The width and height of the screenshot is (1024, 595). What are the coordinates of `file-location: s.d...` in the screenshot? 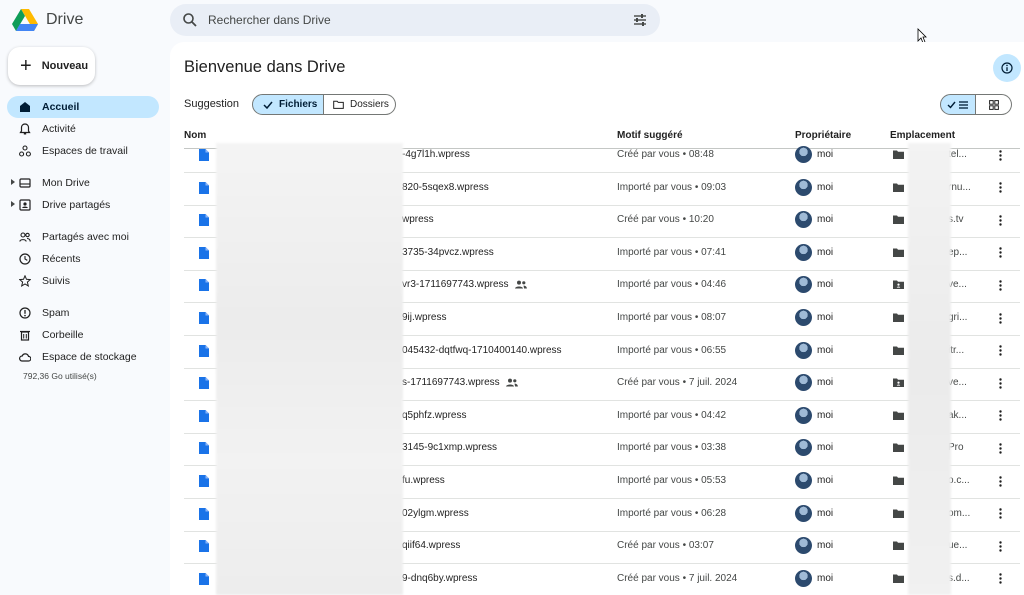 It's located at (959, 578).